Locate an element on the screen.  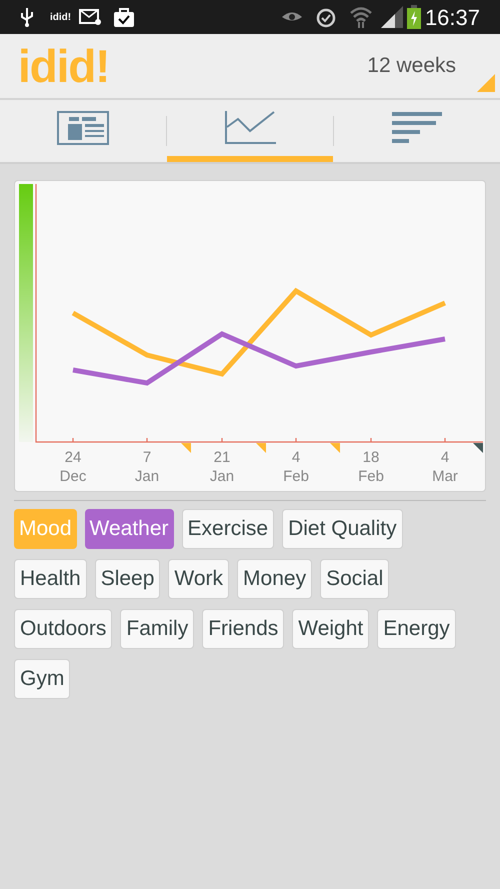
tag-chip: Weather is located at coordinates (129, 529).